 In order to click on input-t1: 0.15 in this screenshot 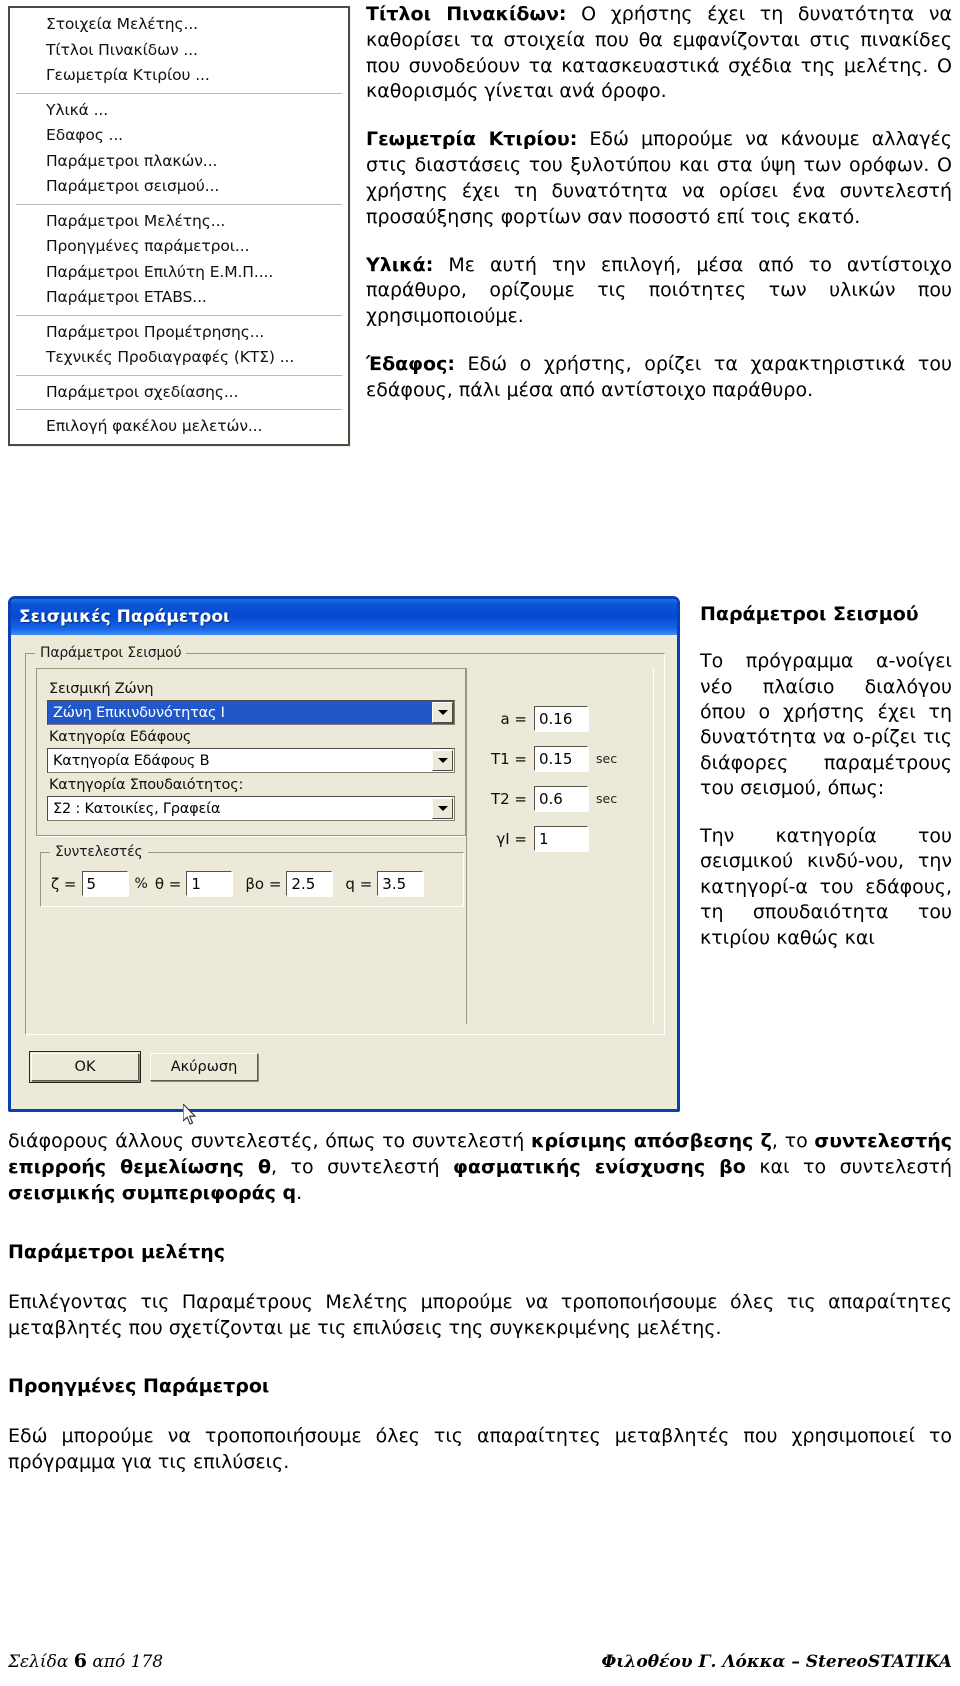, I will do `click(561, 758)`.